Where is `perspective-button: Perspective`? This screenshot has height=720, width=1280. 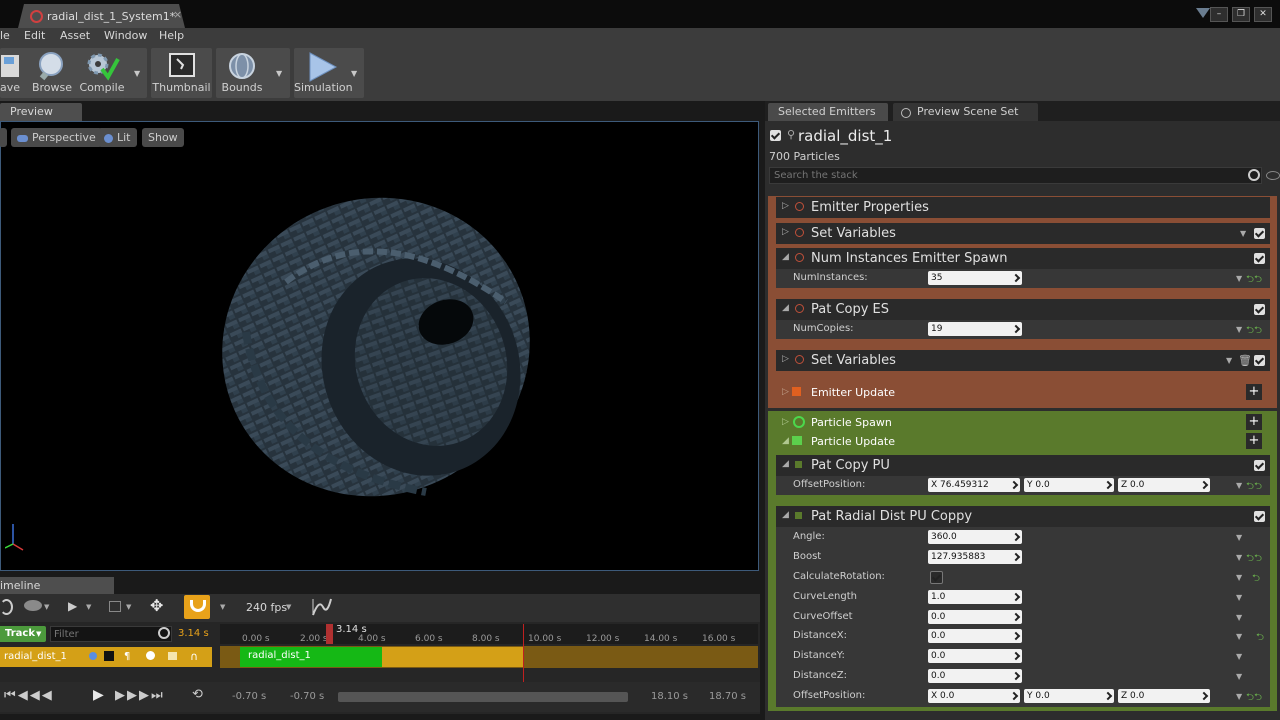
perspective-button: Perspective is located at coordinates (56, 137).